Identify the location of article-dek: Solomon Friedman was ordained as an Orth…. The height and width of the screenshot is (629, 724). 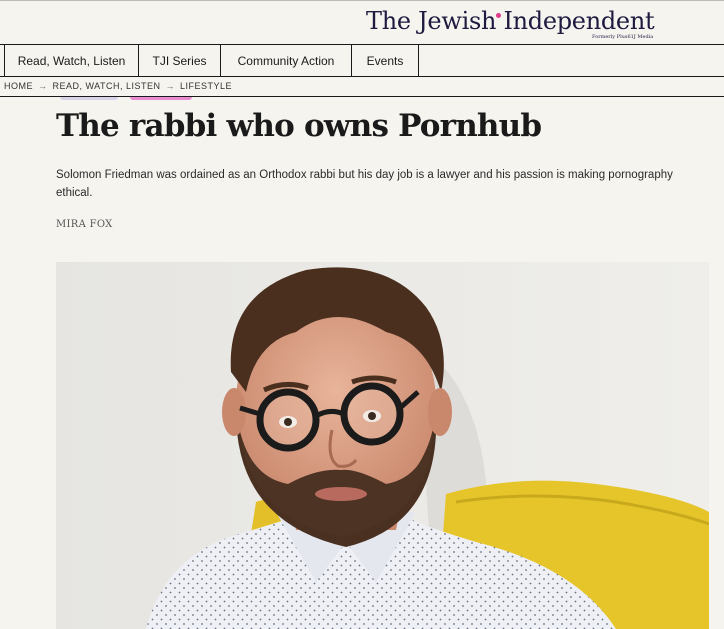
(364, 184).